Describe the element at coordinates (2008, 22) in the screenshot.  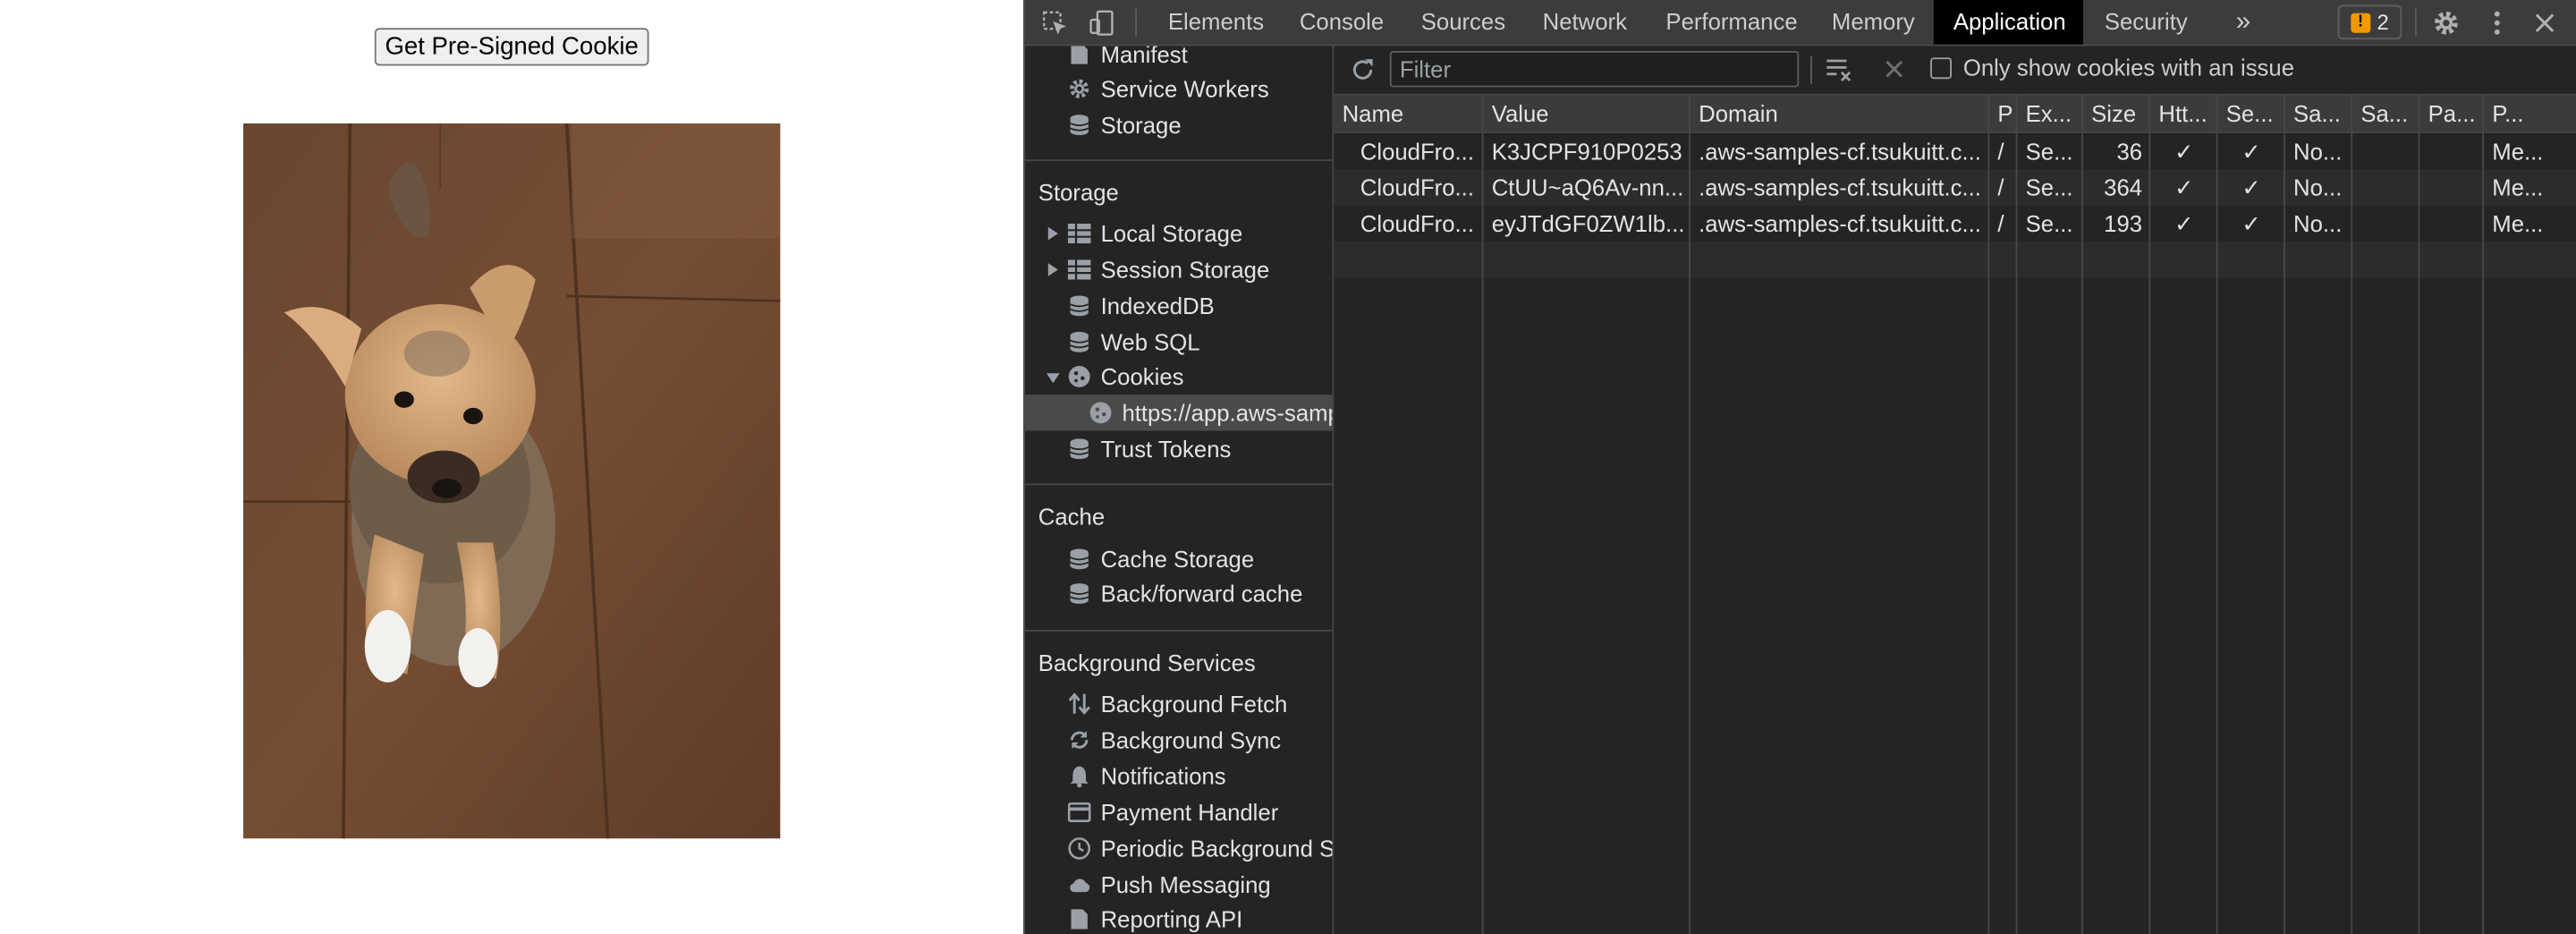
I see `tab-application: Application` at that location.